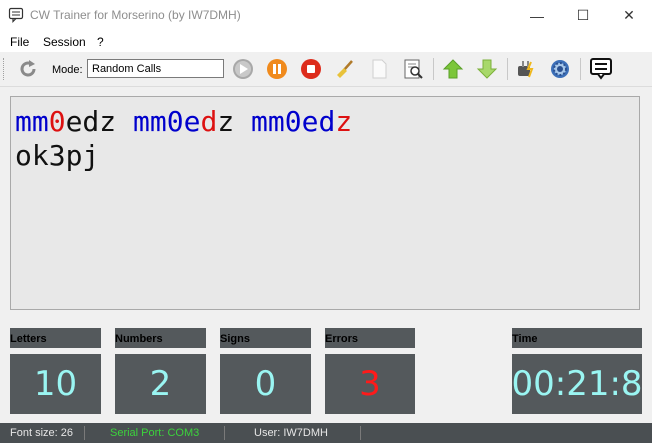 This screenshot has width=652, height=443. What do you see at coordinates (487, 69) in the screenshot?
I see `arrow-down-icon` at bounding box center [487, 69].